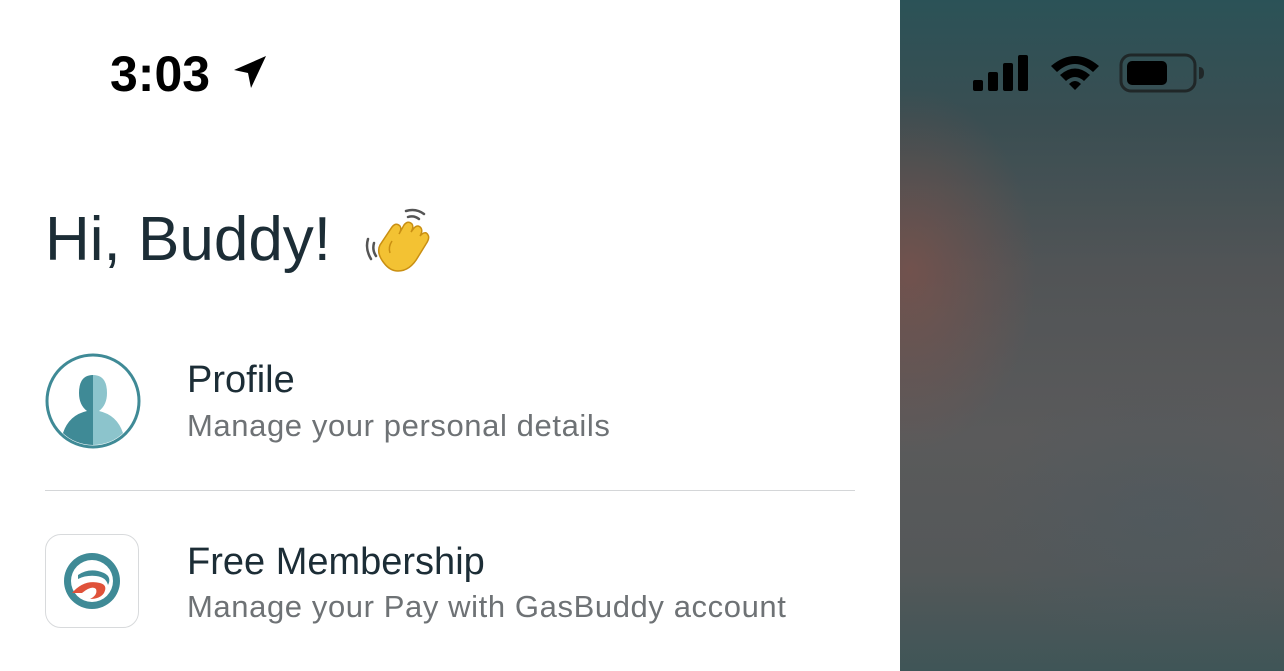  Describe the element at coordinates (336, 562) in the screenshot. I see `menu-item-title: Free Membership` at that location.